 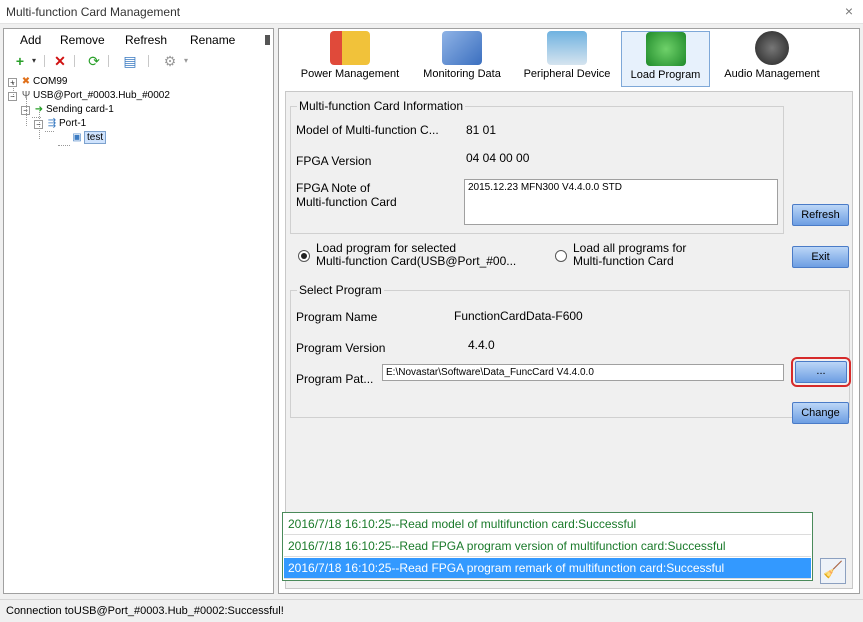 What do you see at coordinates (304, 256) in the screenshot?
I see `load-selected-radio` at bounding box center [304, 256].